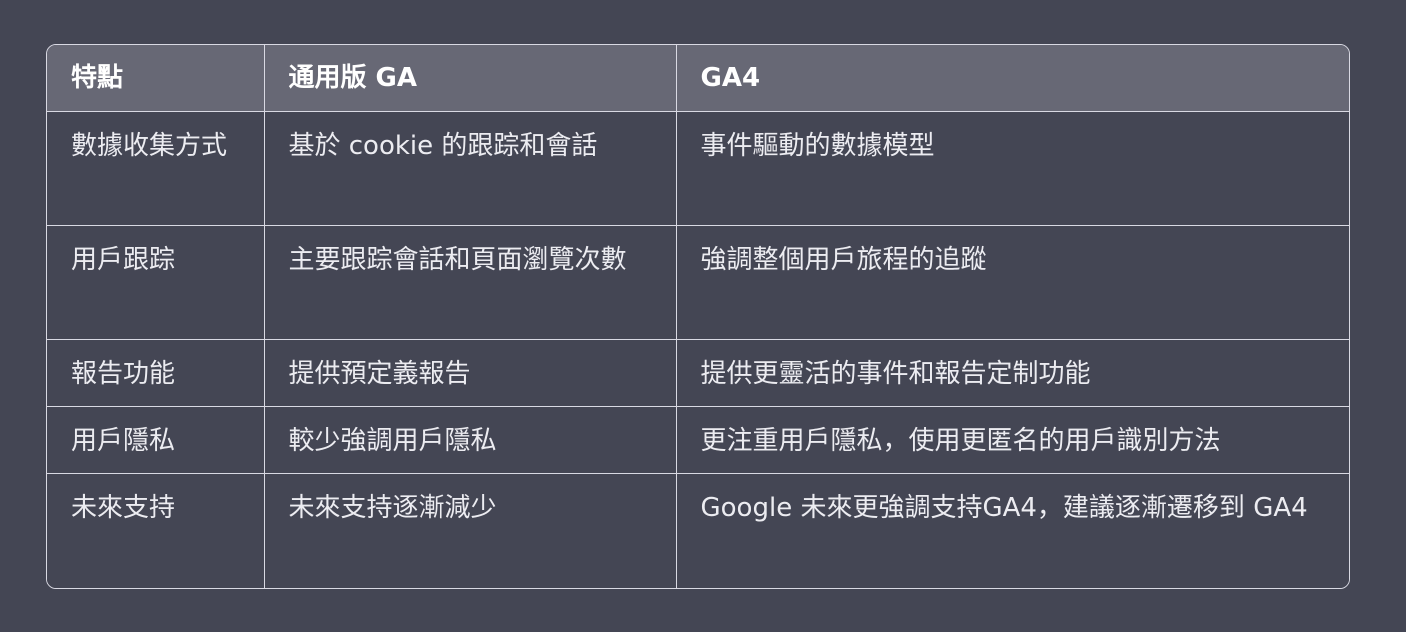 The width and height of the screenshot is (1406, 632). Describe the element at coordinates (470, 373) in the screenshot. I see `table-cell-universal-ga: 提供預定義報告` at that location.